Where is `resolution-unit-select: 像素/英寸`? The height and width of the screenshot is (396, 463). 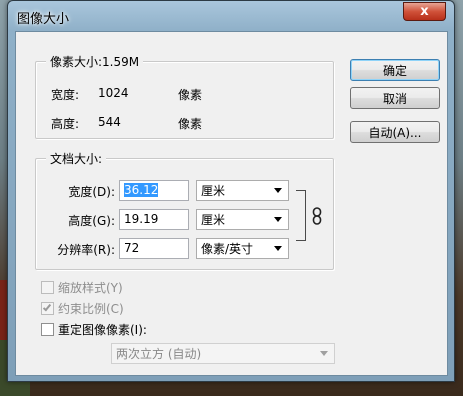 resolution-unit-select: 像素/英寸 is located at coordinates (242, 248).